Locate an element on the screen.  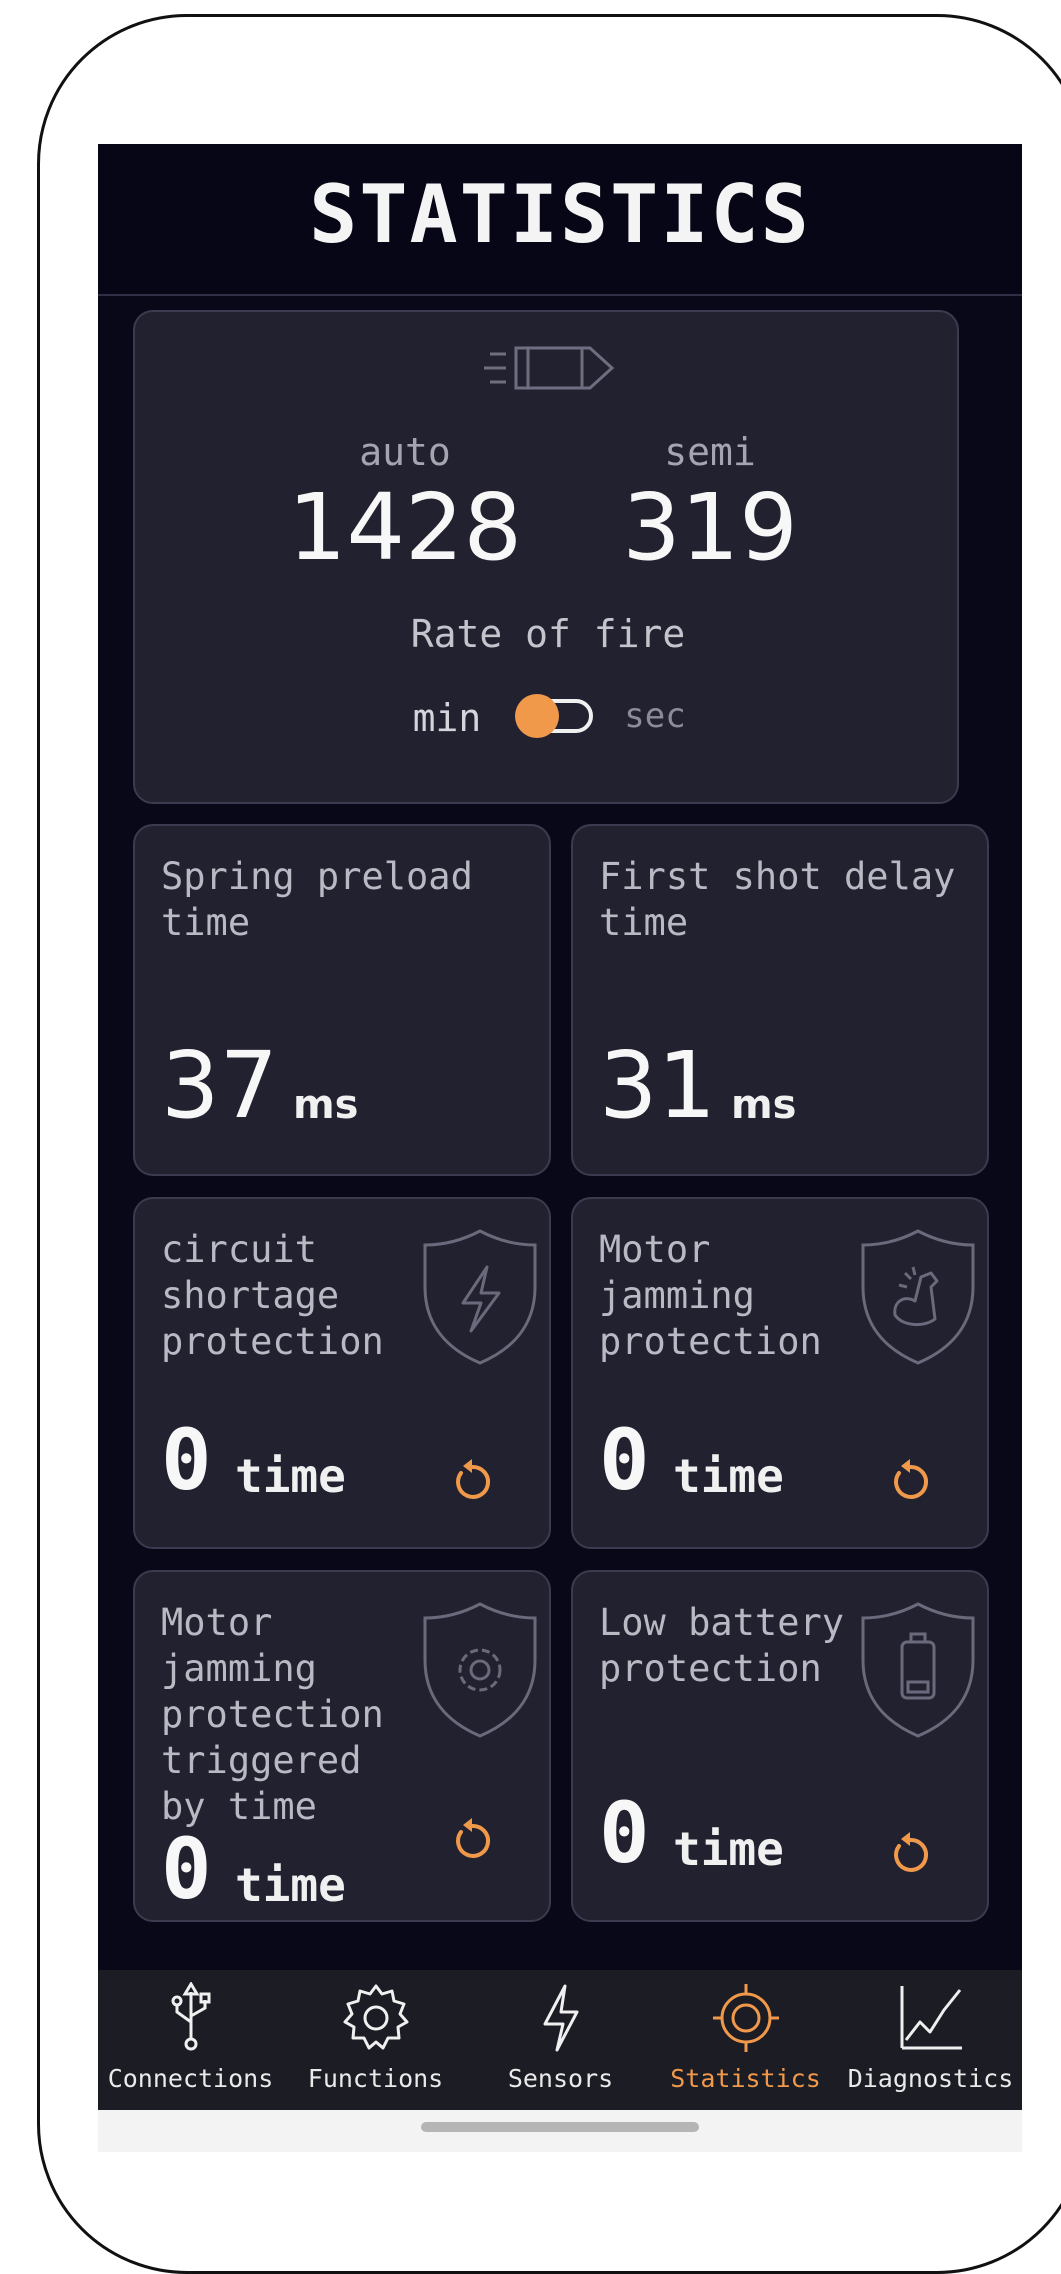
semi-label: semi is located at coordinates (710, 452).